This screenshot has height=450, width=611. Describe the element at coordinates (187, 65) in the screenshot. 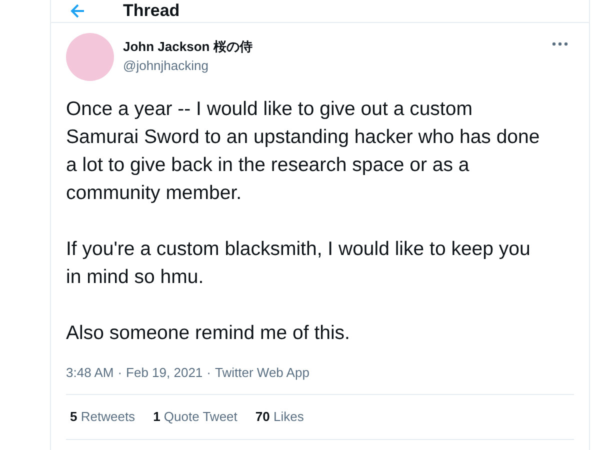

I see `author-handle: @johnjhacking` at that location.